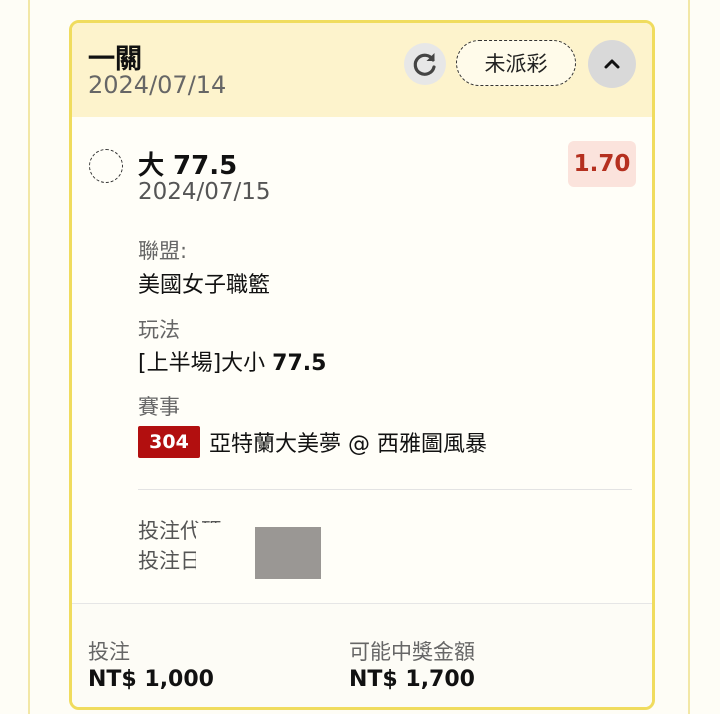 The width and height of the screenshot is (720, 714). Describe the element at coordinates (157, 85) in the screenshot. I see `ticket-date: 2024/07/14` at that location.